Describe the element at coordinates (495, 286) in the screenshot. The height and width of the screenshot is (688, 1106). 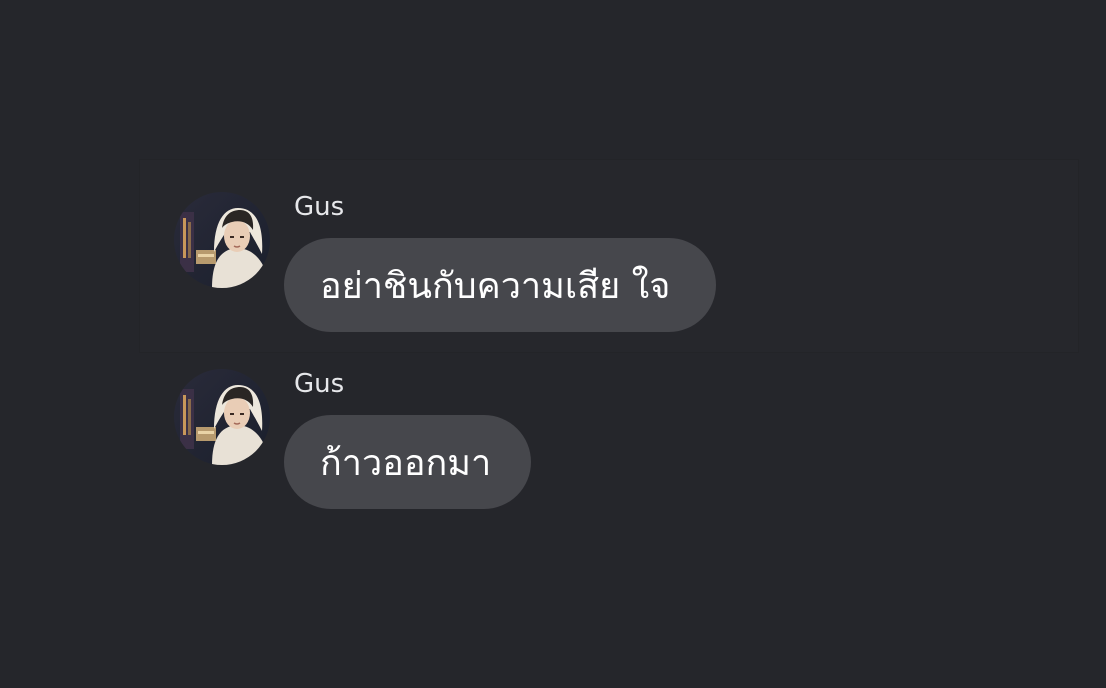
I see `message-text: อย่าชินกับความเสีย ใจ` at that location.